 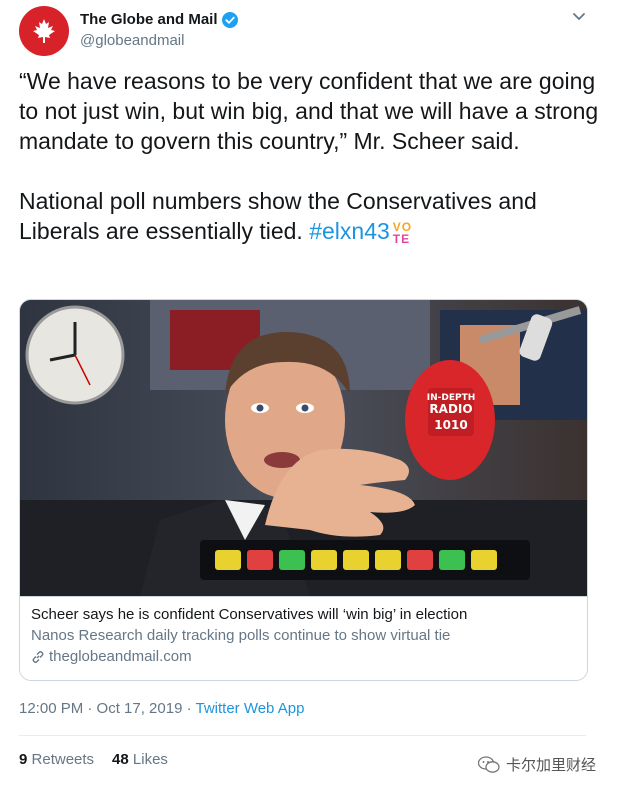 What do you see at coordinates (489, 764) in the screenshot?
I see `wechat-icon` at bounding box center [489, 764].